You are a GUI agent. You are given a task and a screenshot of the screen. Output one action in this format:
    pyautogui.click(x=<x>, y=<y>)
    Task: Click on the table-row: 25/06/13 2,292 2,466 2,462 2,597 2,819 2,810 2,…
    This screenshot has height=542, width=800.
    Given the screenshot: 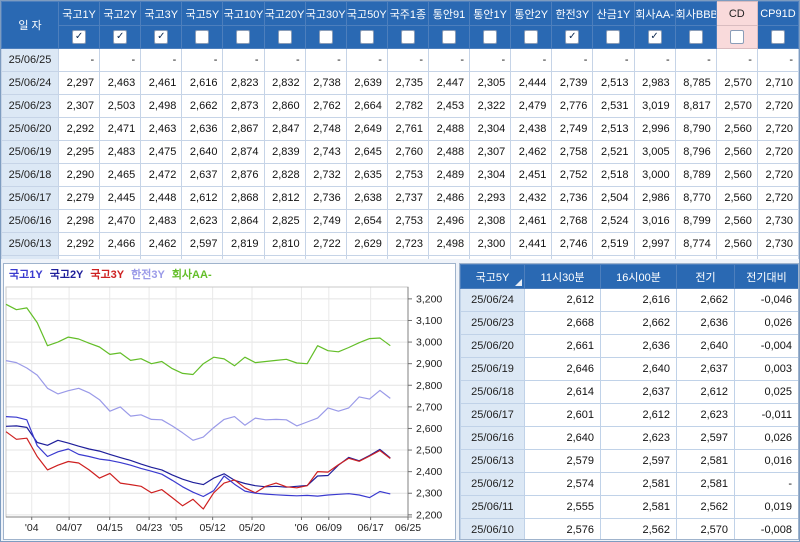 What is the action you would take?
    pyautogui.click(x=400, y=244)
    